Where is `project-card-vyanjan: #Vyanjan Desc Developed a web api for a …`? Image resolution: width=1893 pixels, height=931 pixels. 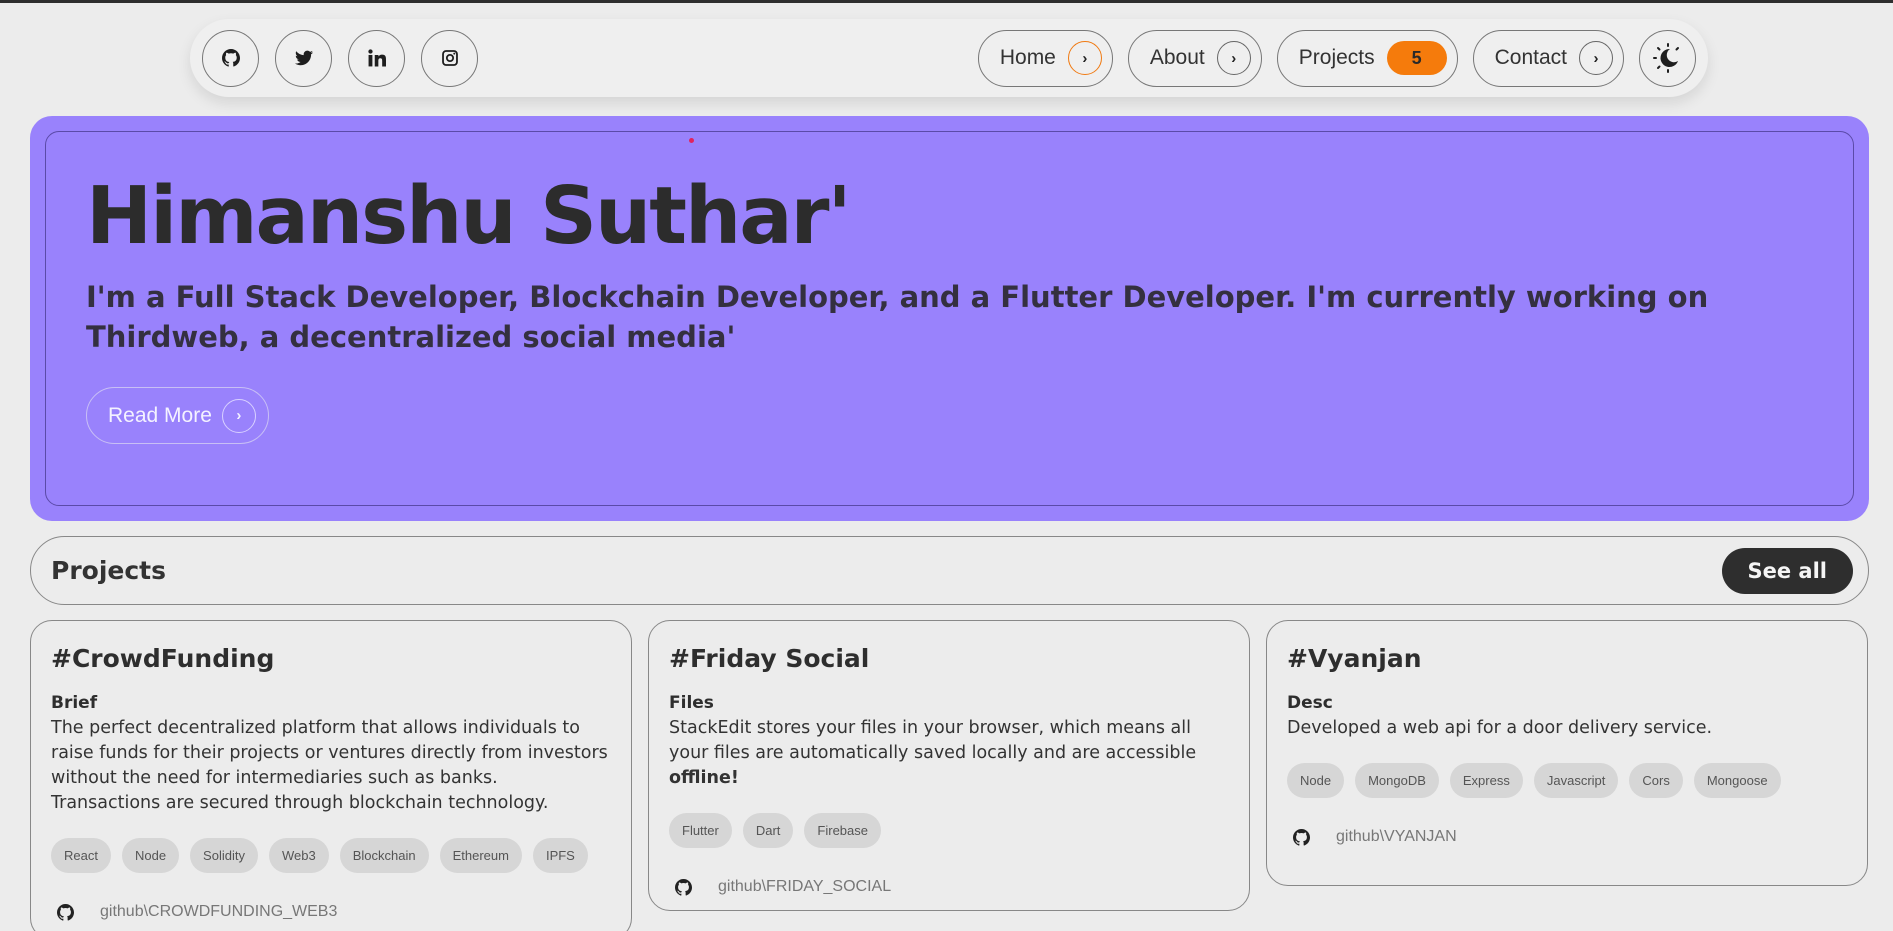
project-card-vyanjan: #Vyanjan Desc Developed a web api for a … is located at coordinates (1567, 753).